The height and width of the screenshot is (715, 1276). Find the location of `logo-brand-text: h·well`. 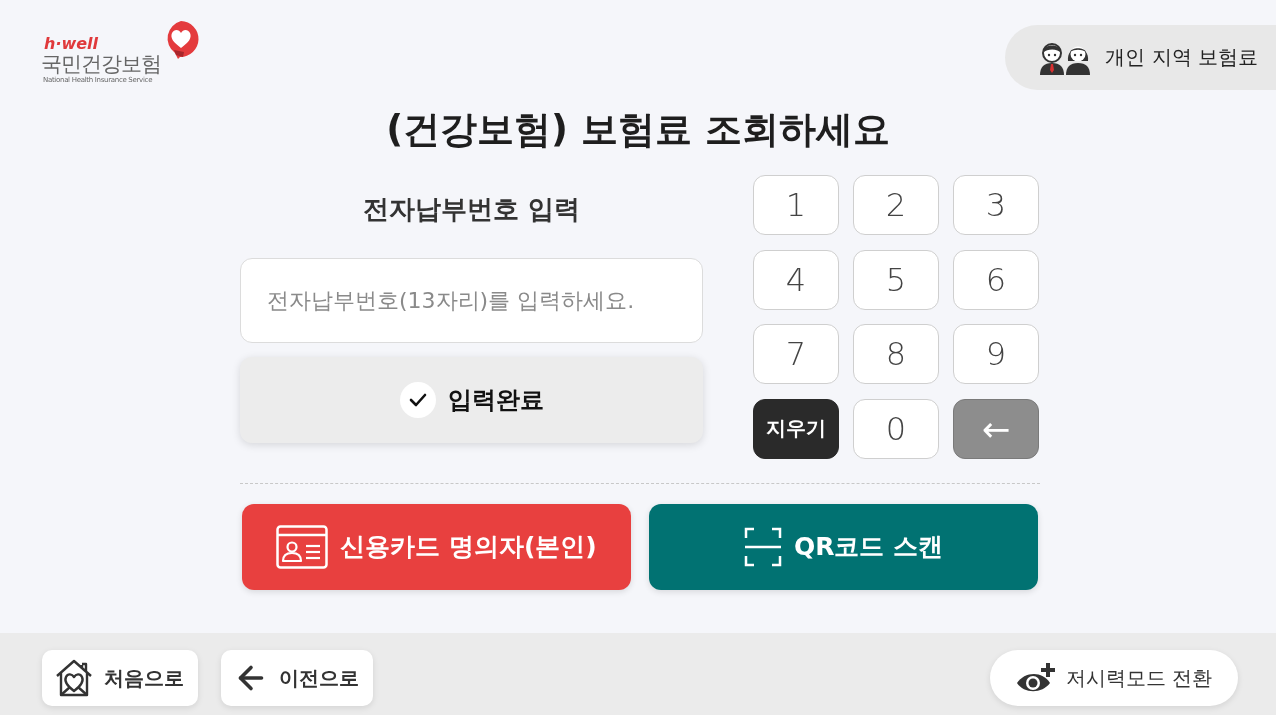

logo-brand-text: h·well is located at coordinates (71, 43).